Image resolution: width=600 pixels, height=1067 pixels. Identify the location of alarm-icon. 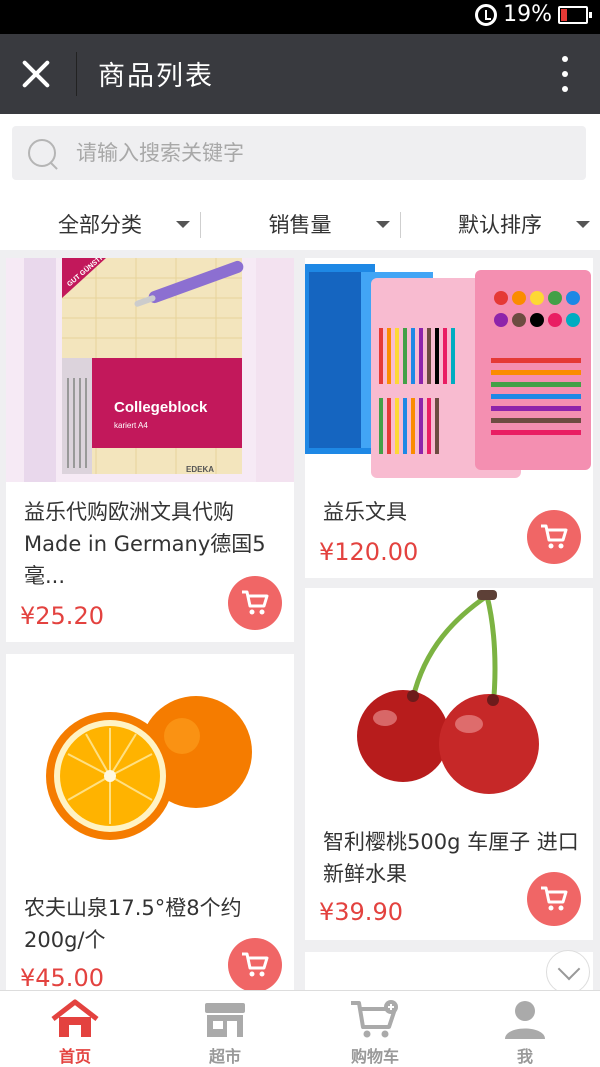
(486, 14).